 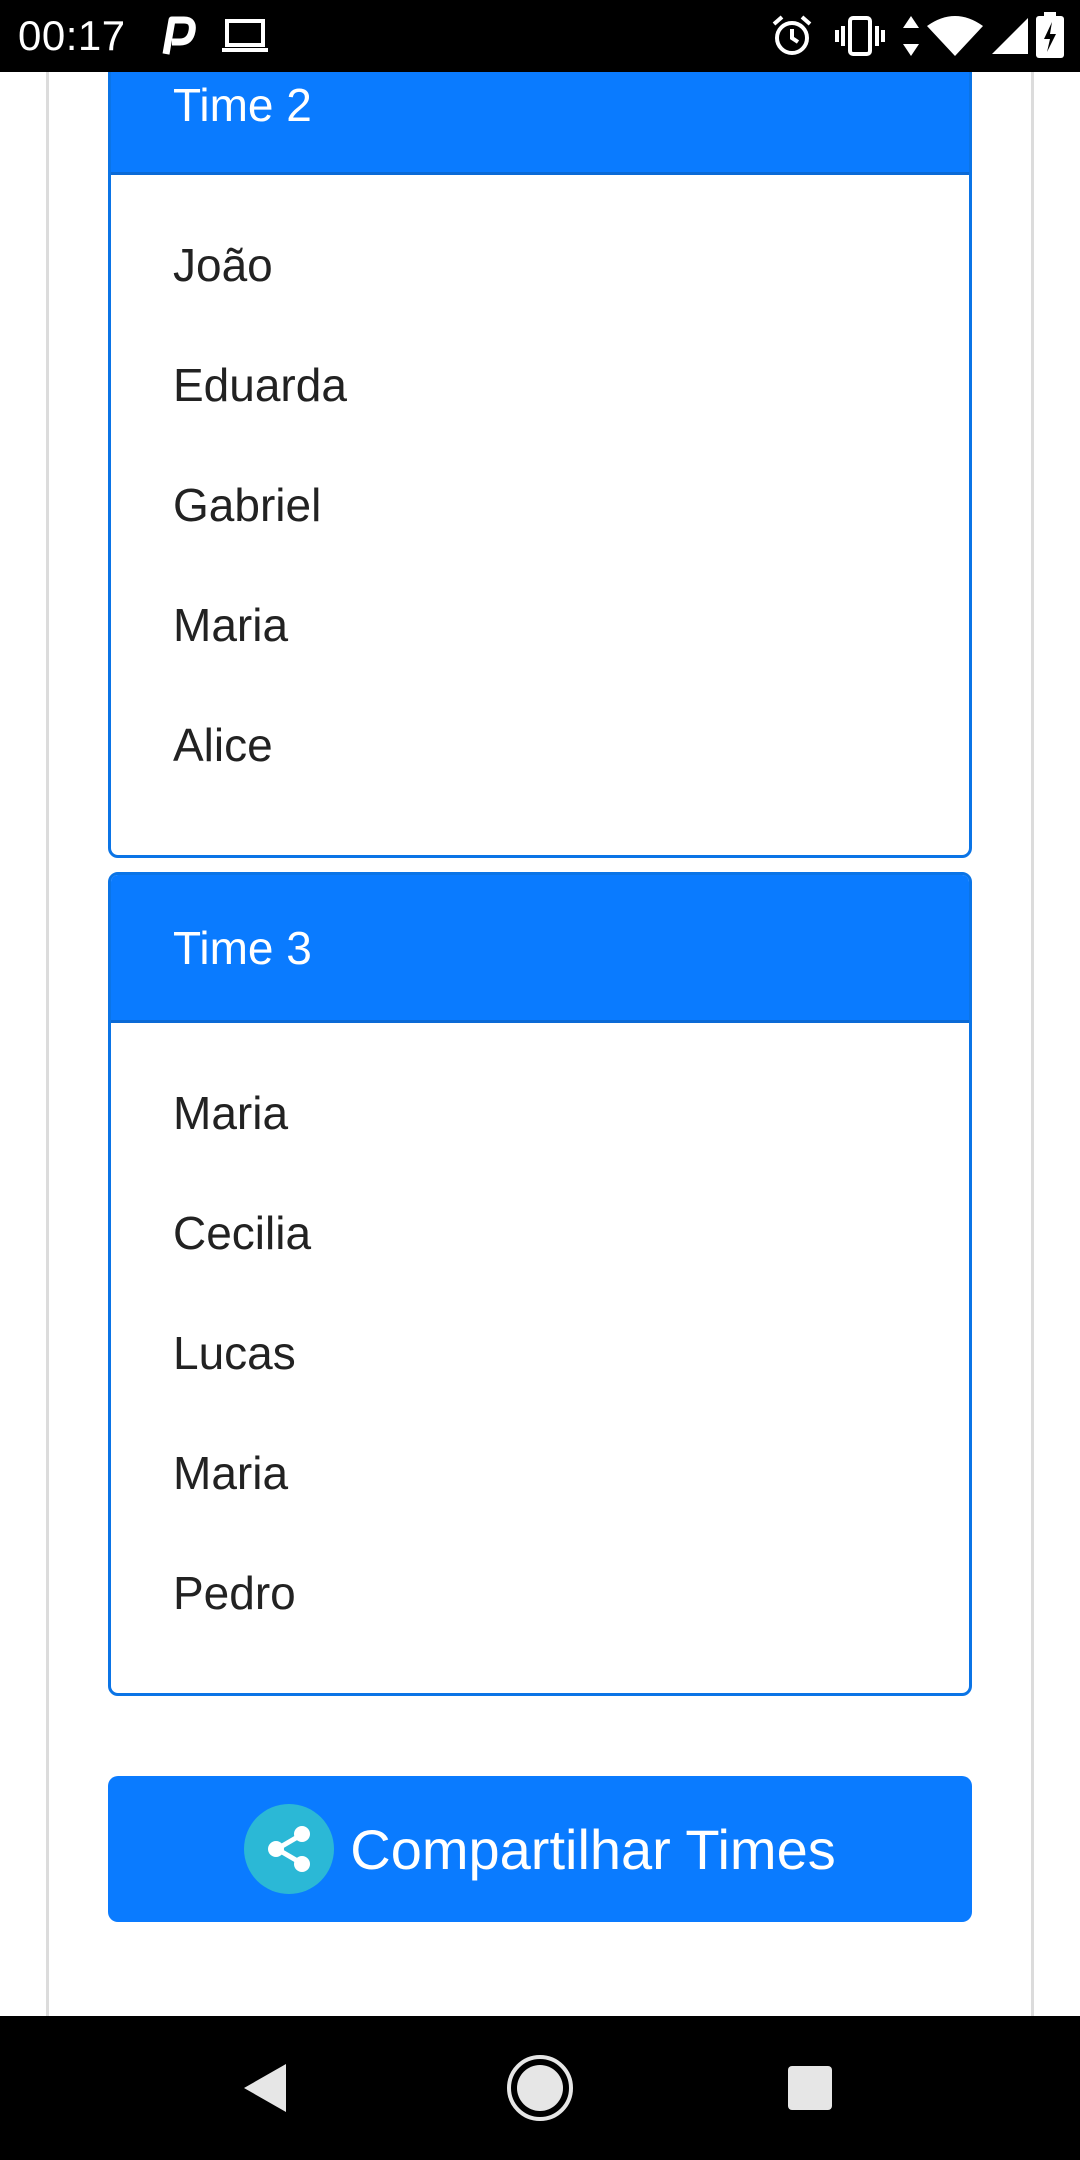 What do you see at coordinates (289, 1849) in the screenshot?
I see `share-icon` at bounding box center [289, 1849].